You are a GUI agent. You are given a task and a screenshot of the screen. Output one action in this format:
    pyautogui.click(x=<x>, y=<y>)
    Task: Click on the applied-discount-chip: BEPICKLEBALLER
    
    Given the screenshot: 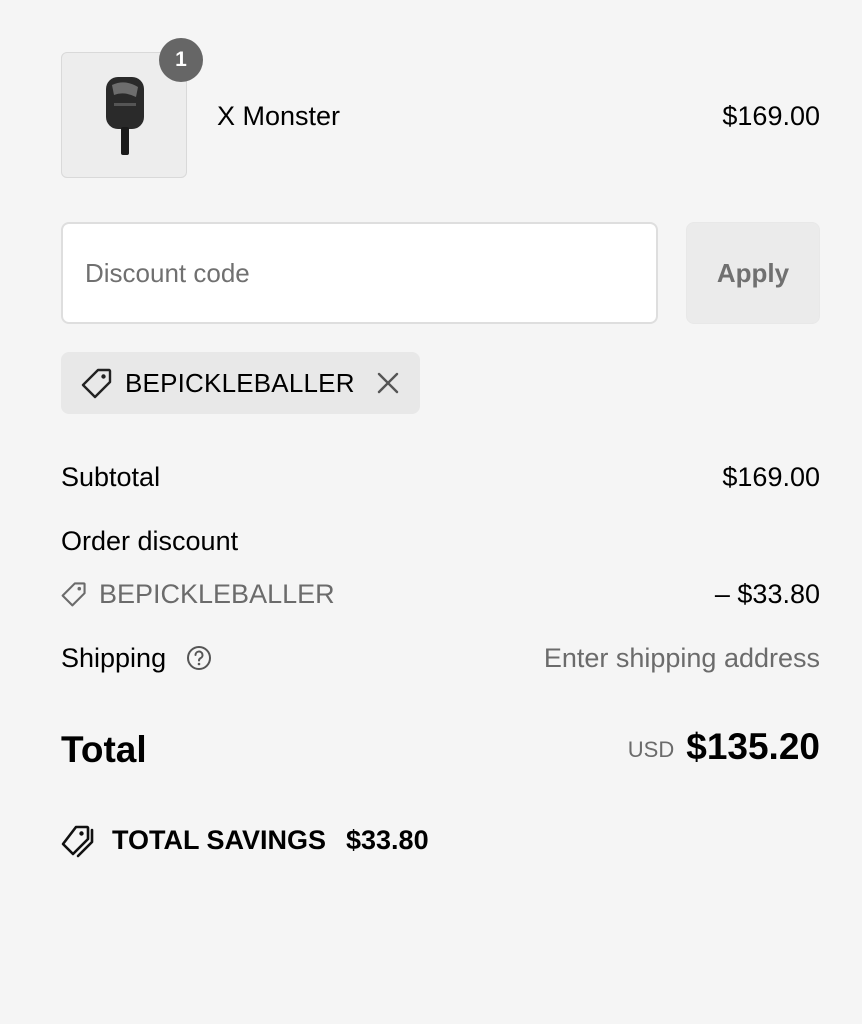 What is the action you would take?
    pyautogui.click(x=240, y=383)
    